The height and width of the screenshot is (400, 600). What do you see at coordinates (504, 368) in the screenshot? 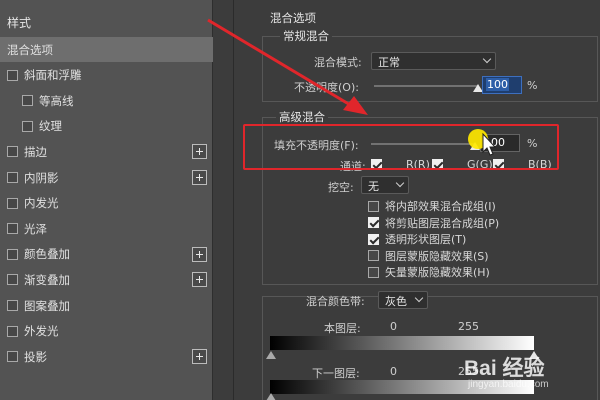
I see `watermark-brand: Bai 经验` at bounding box center [504, 368].